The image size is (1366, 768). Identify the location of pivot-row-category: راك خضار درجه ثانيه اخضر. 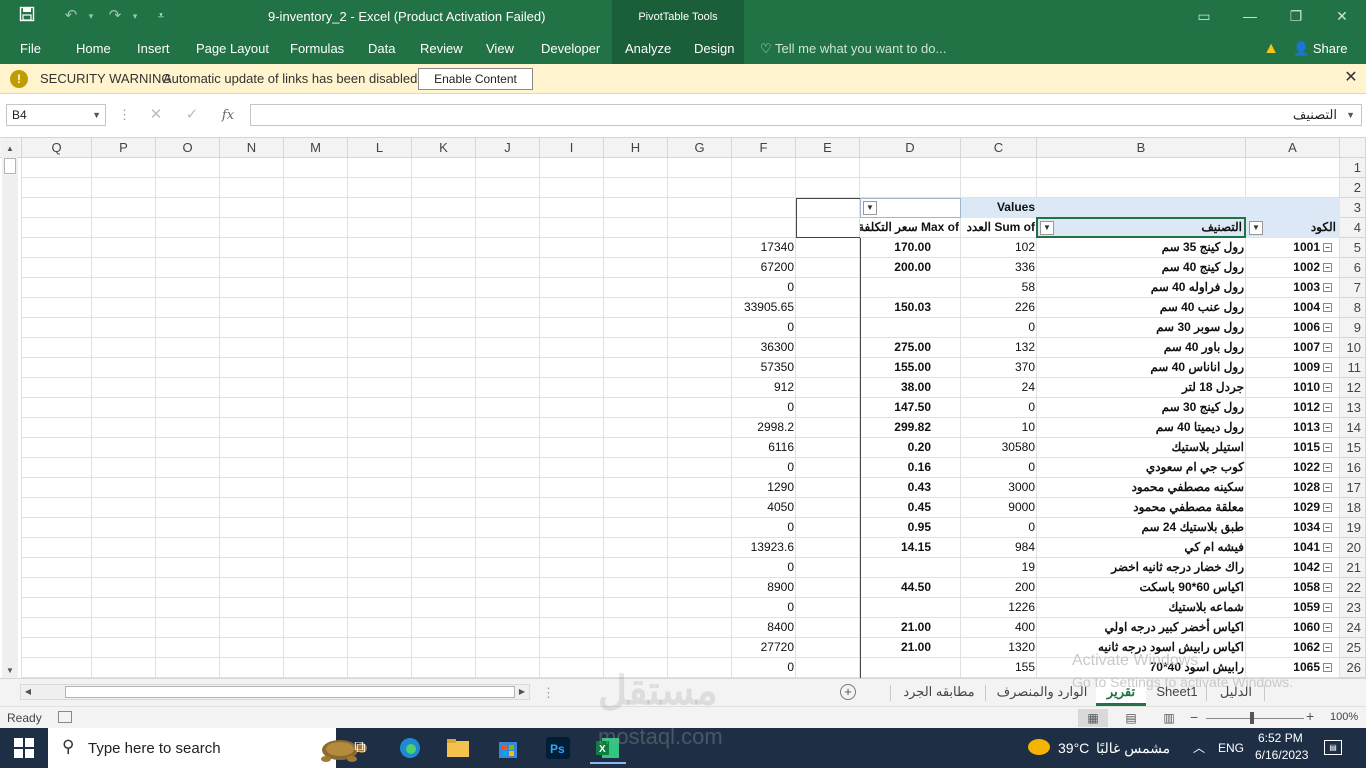
(1141, 568).